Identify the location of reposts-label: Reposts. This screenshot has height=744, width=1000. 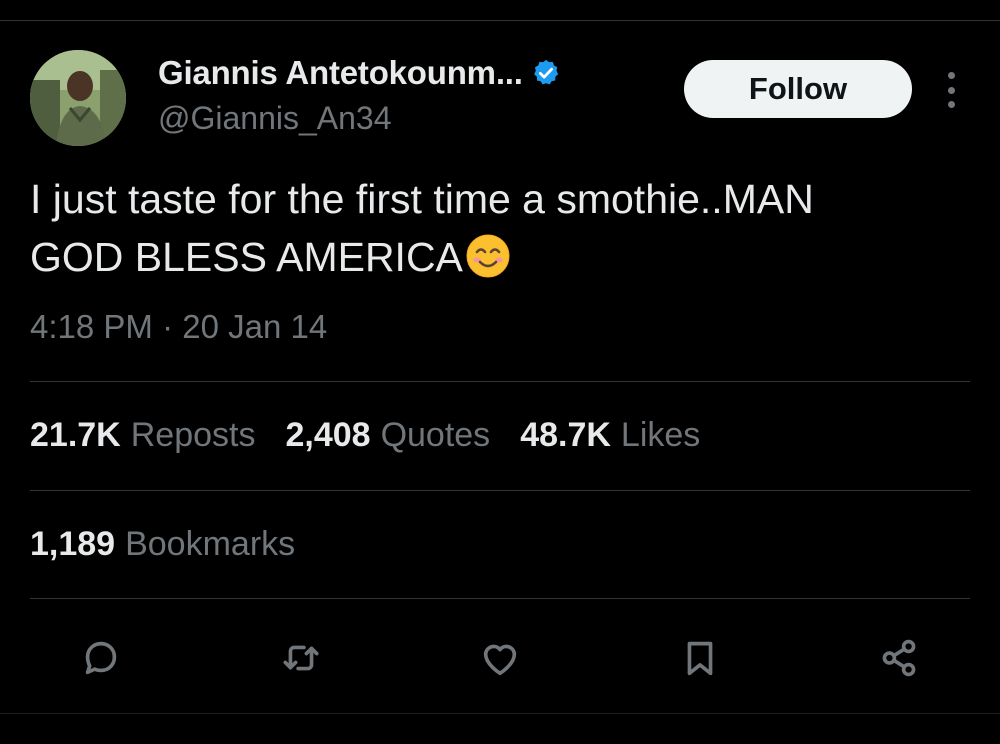
(193, 435).